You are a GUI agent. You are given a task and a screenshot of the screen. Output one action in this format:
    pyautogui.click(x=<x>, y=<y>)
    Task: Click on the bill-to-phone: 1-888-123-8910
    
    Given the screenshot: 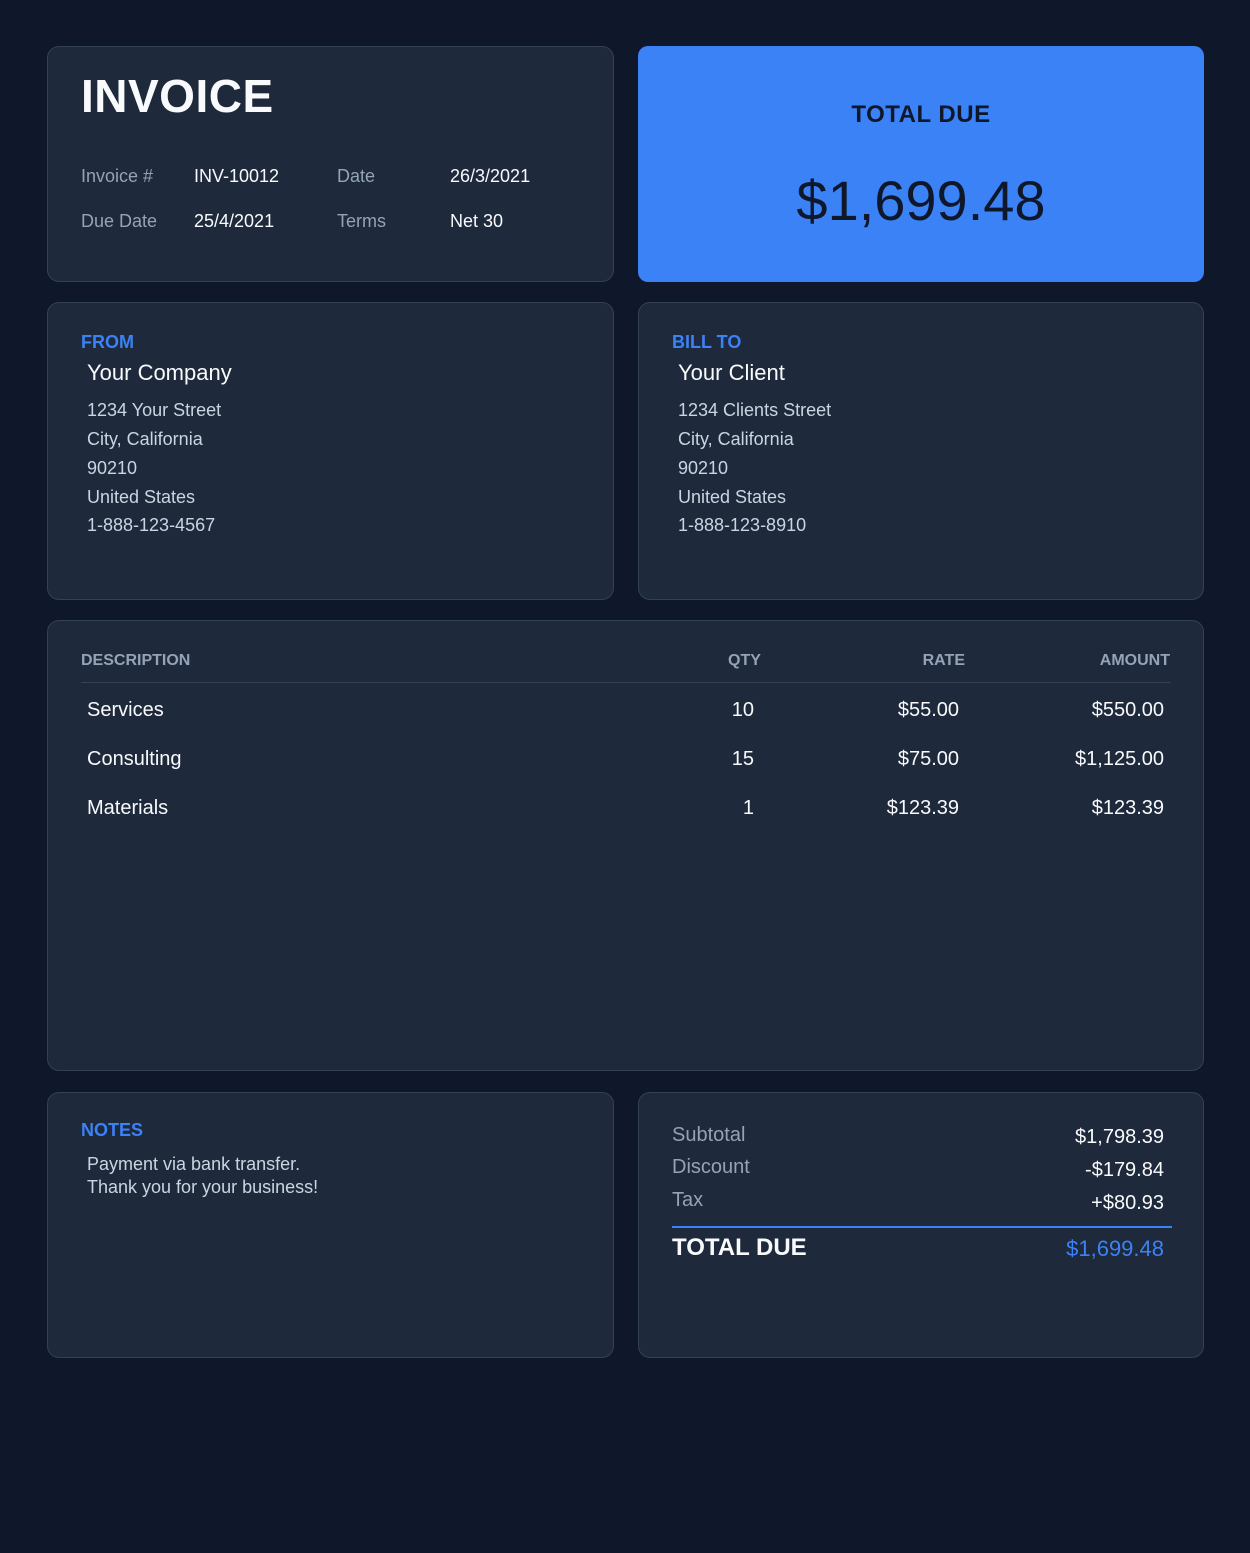 What is the action you would take?
    pyautogui.click(x=742, y=525)
    